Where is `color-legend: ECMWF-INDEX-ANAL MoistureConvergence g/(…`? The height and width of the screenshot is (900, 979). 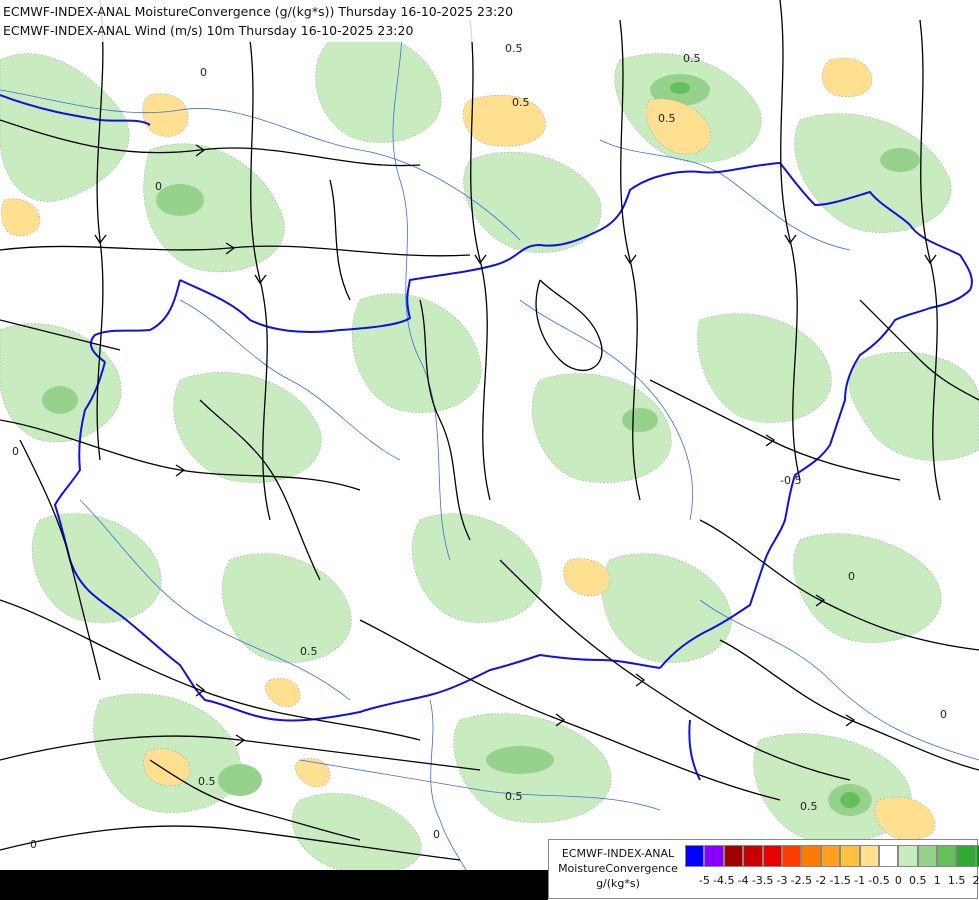 color-legend: ECMWF-INDEX-ANAL MoistureConvergence g/(… is located at coordinates (763, 869).